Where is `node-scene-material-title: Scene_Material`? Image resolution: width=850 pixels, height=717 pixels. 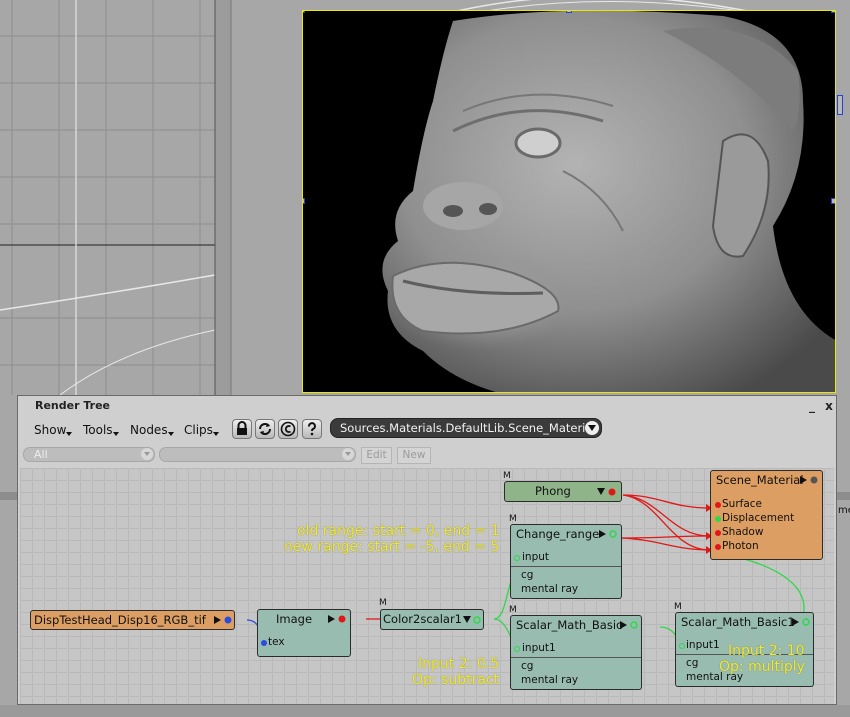 node-scene-material-title: Scene_Material is located at coordinates (760, 480).